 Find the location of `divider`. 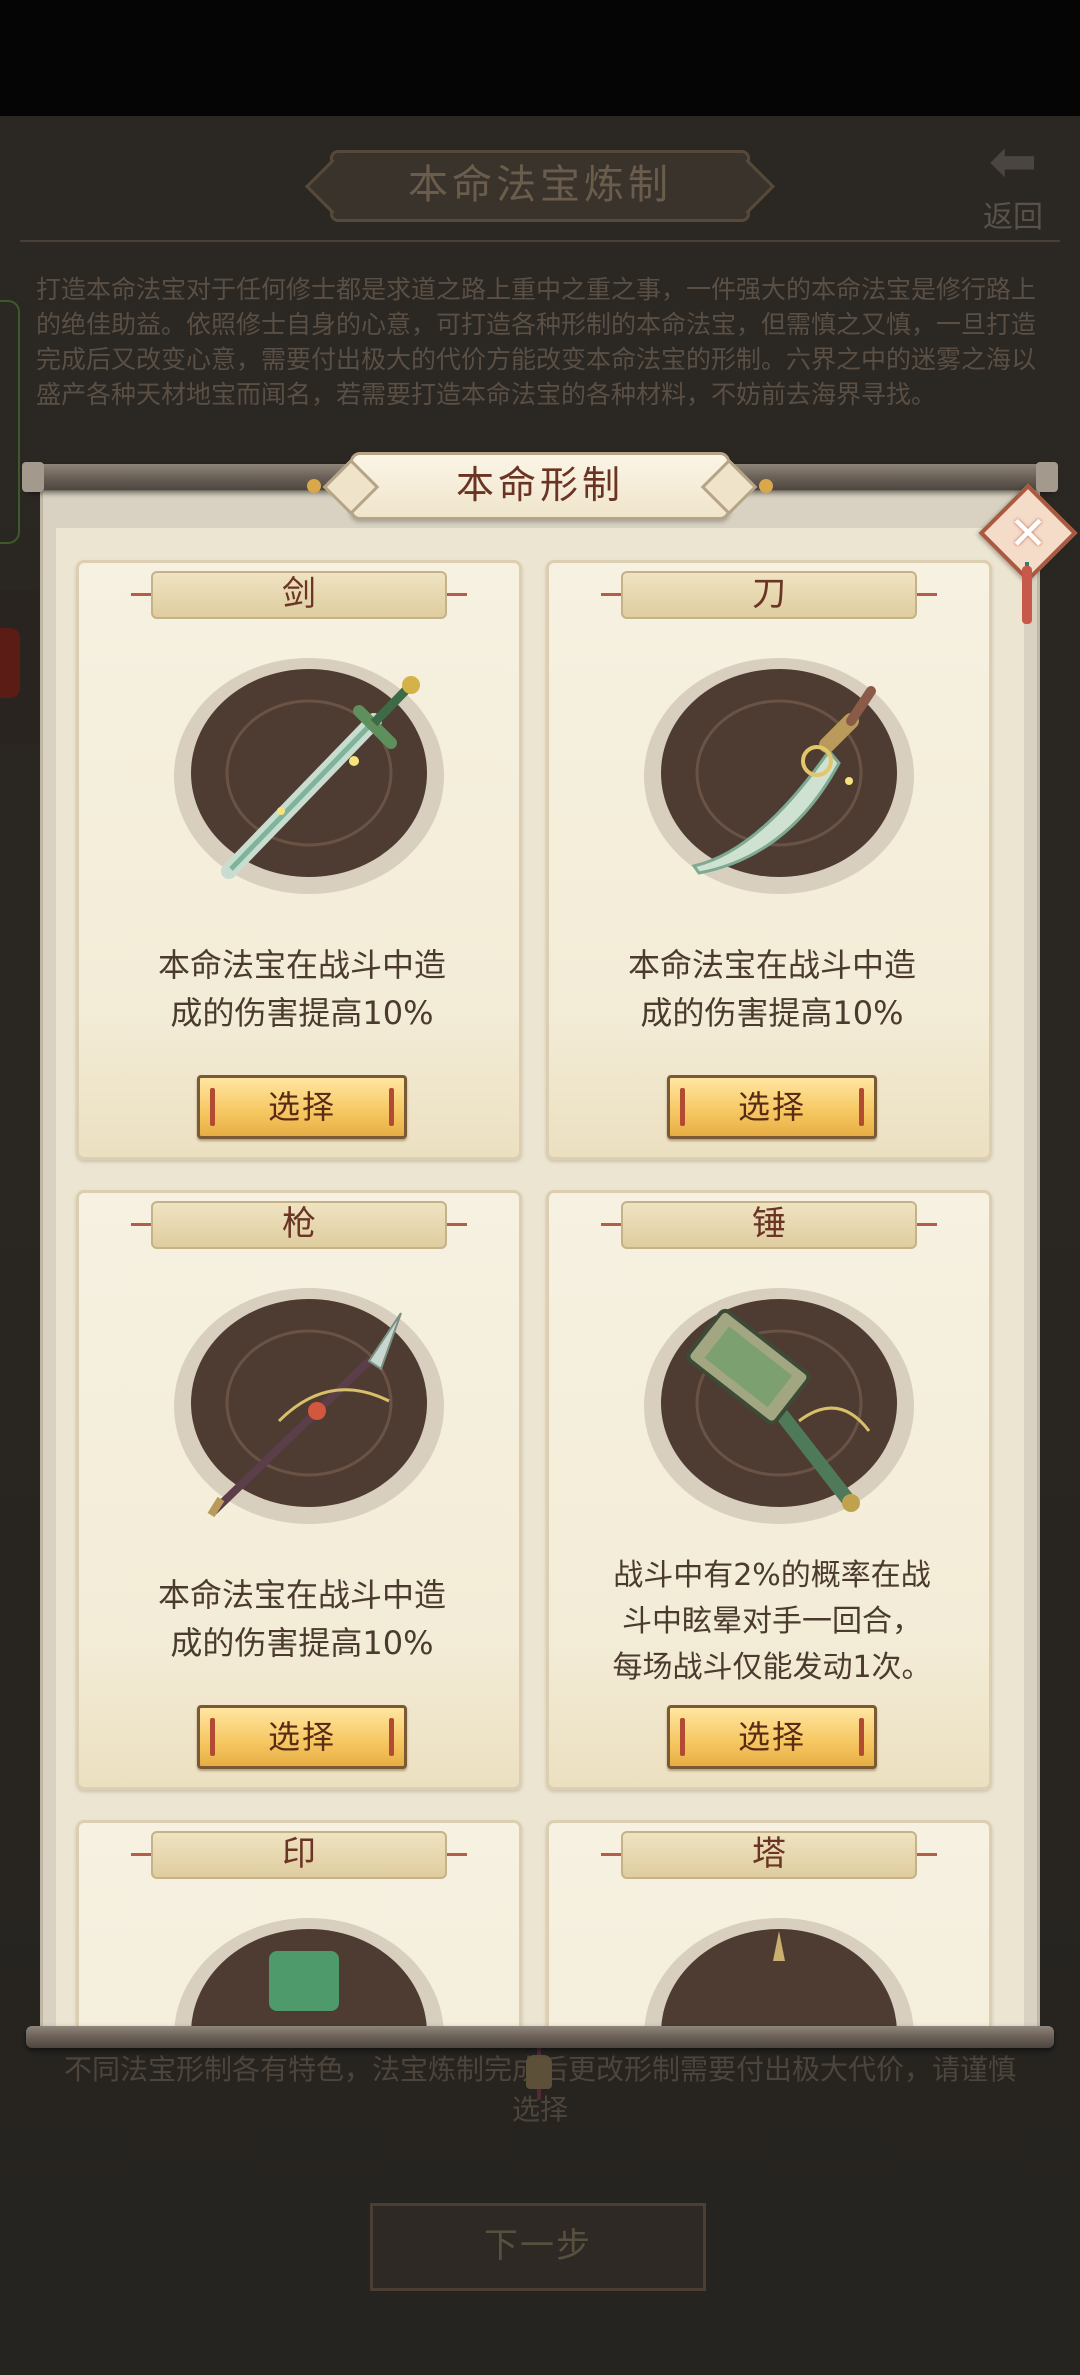

divider is located at coordinates (540, 241).